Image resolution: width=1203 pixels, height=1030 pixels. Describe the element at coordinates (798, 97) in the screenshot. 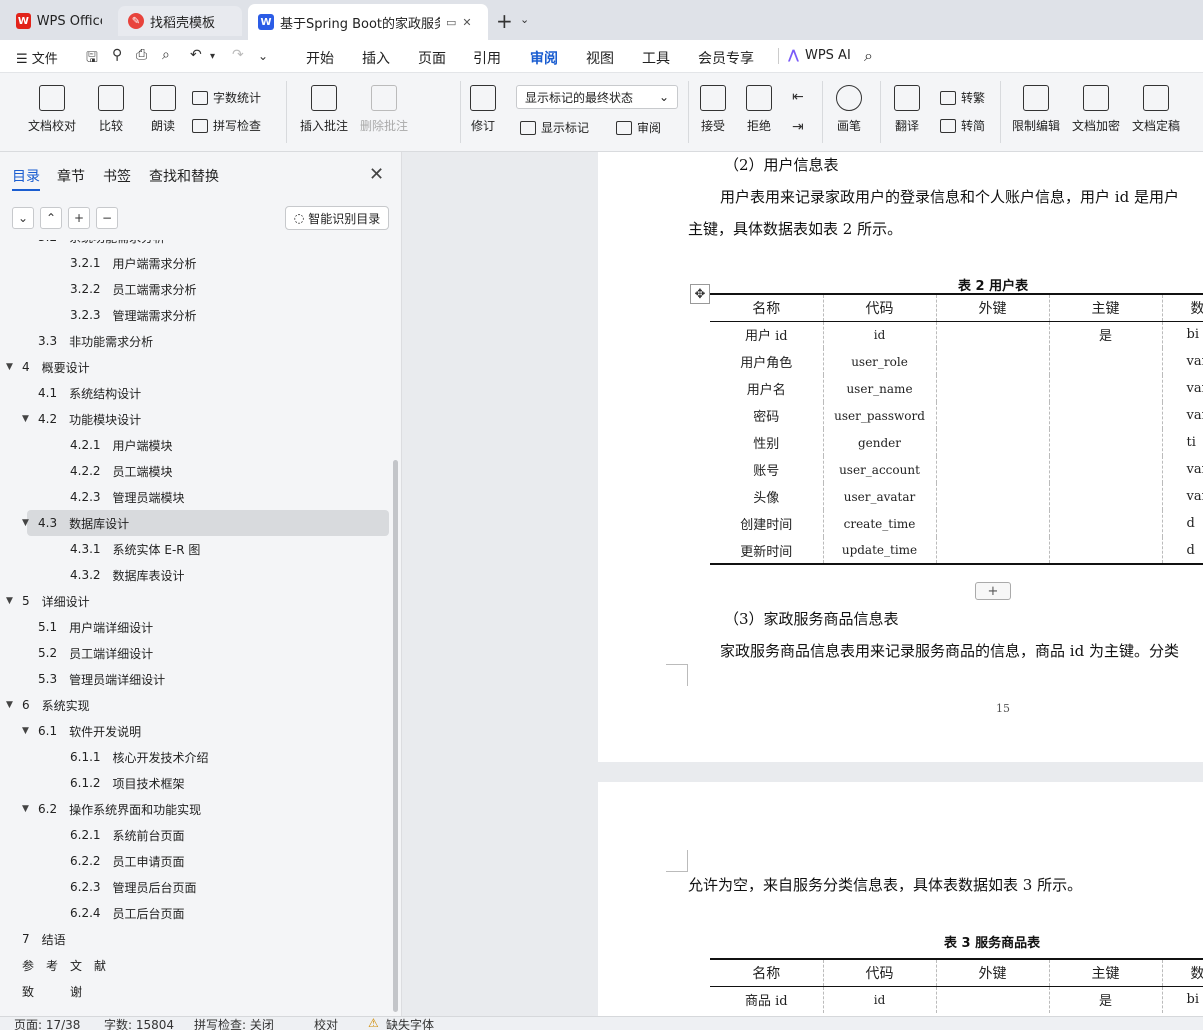

I see `previous-change-icon: ⇤` at that location.